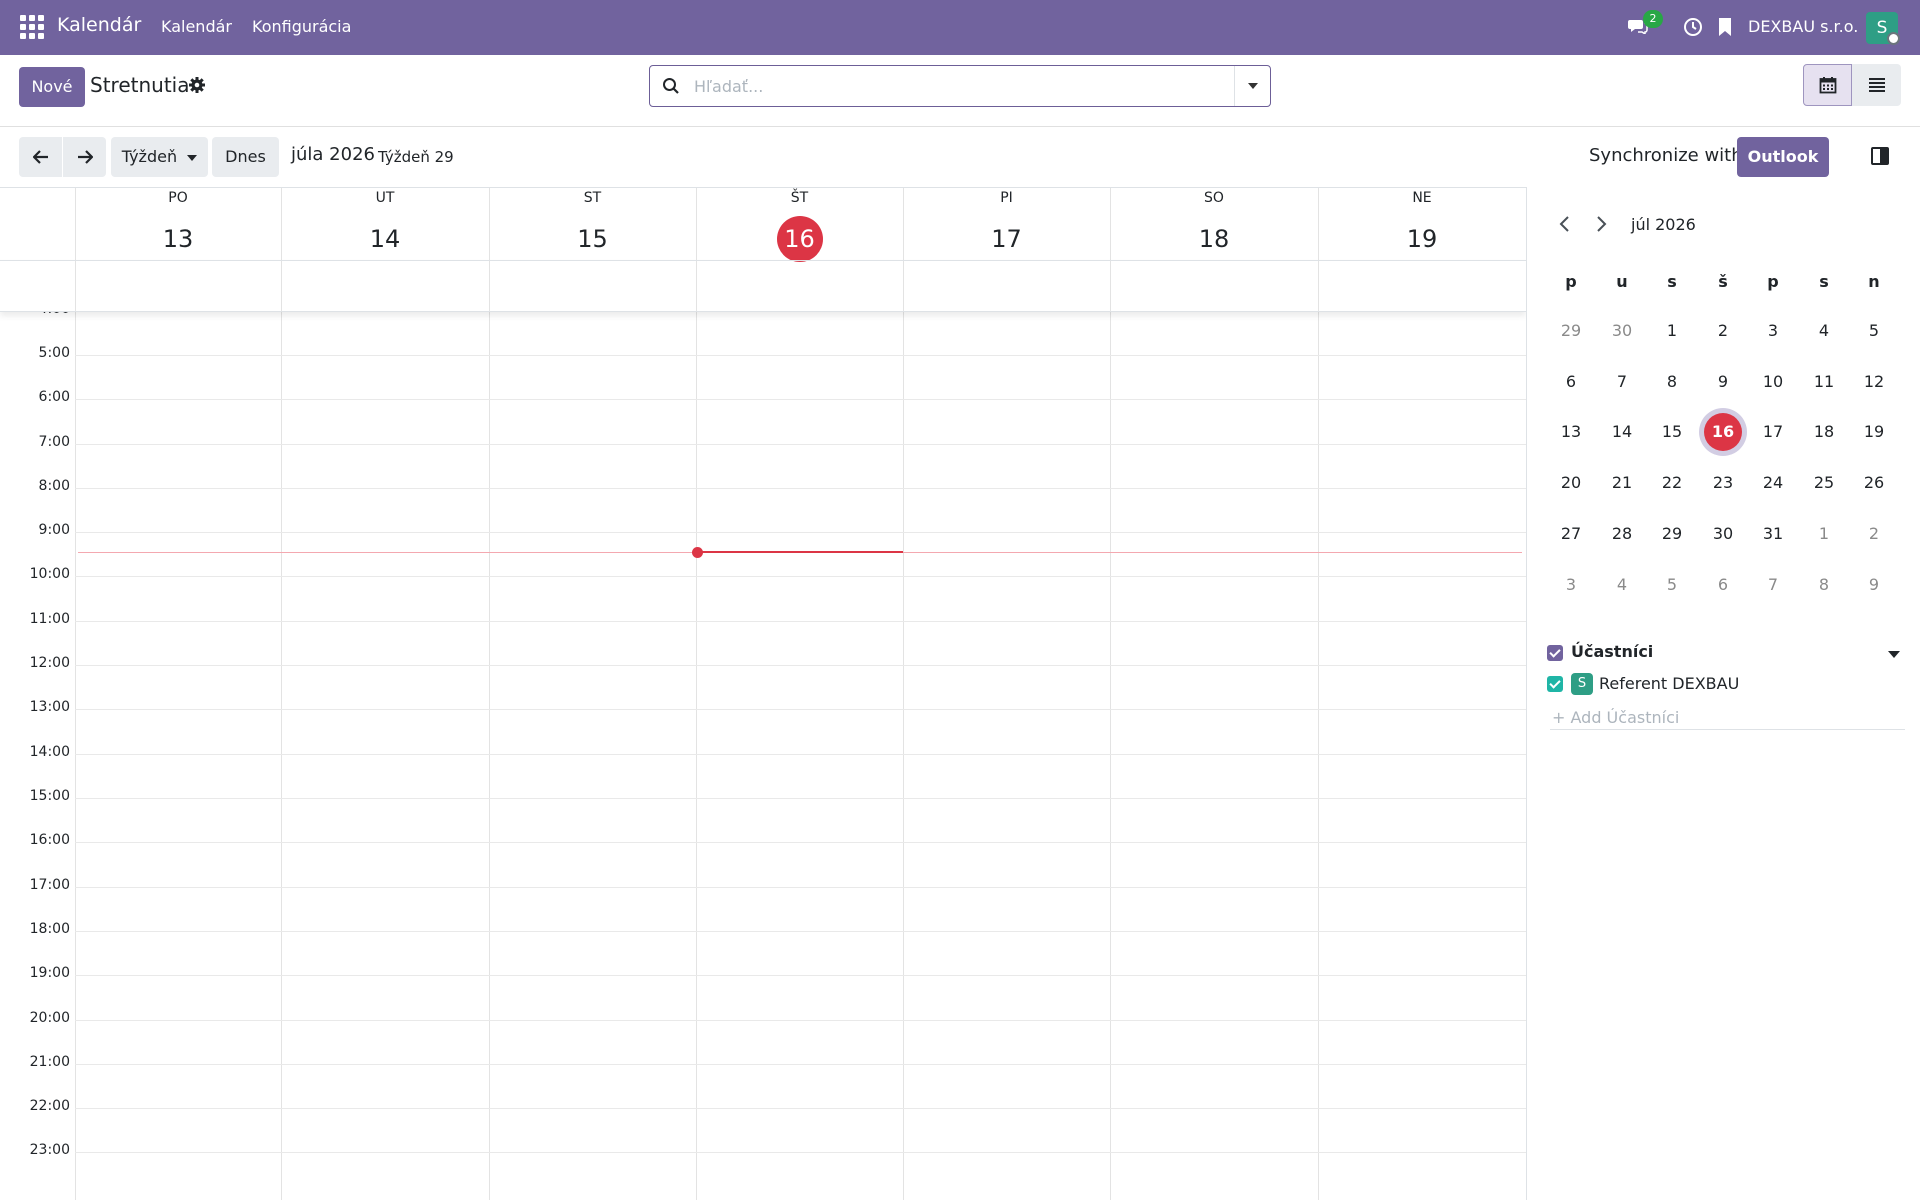  I want to click on list-view-button, so click(1876, 85).